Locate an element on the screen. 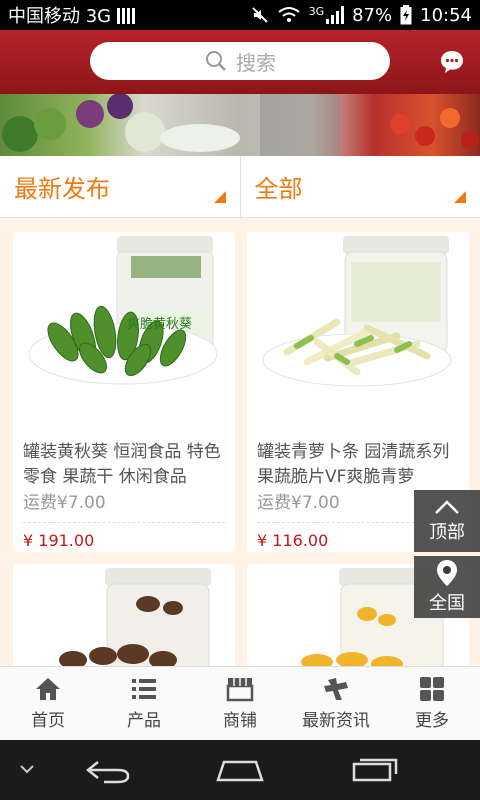 This screenshot has height=800, width=480. grid-icon is located at coordinates (432, 689).